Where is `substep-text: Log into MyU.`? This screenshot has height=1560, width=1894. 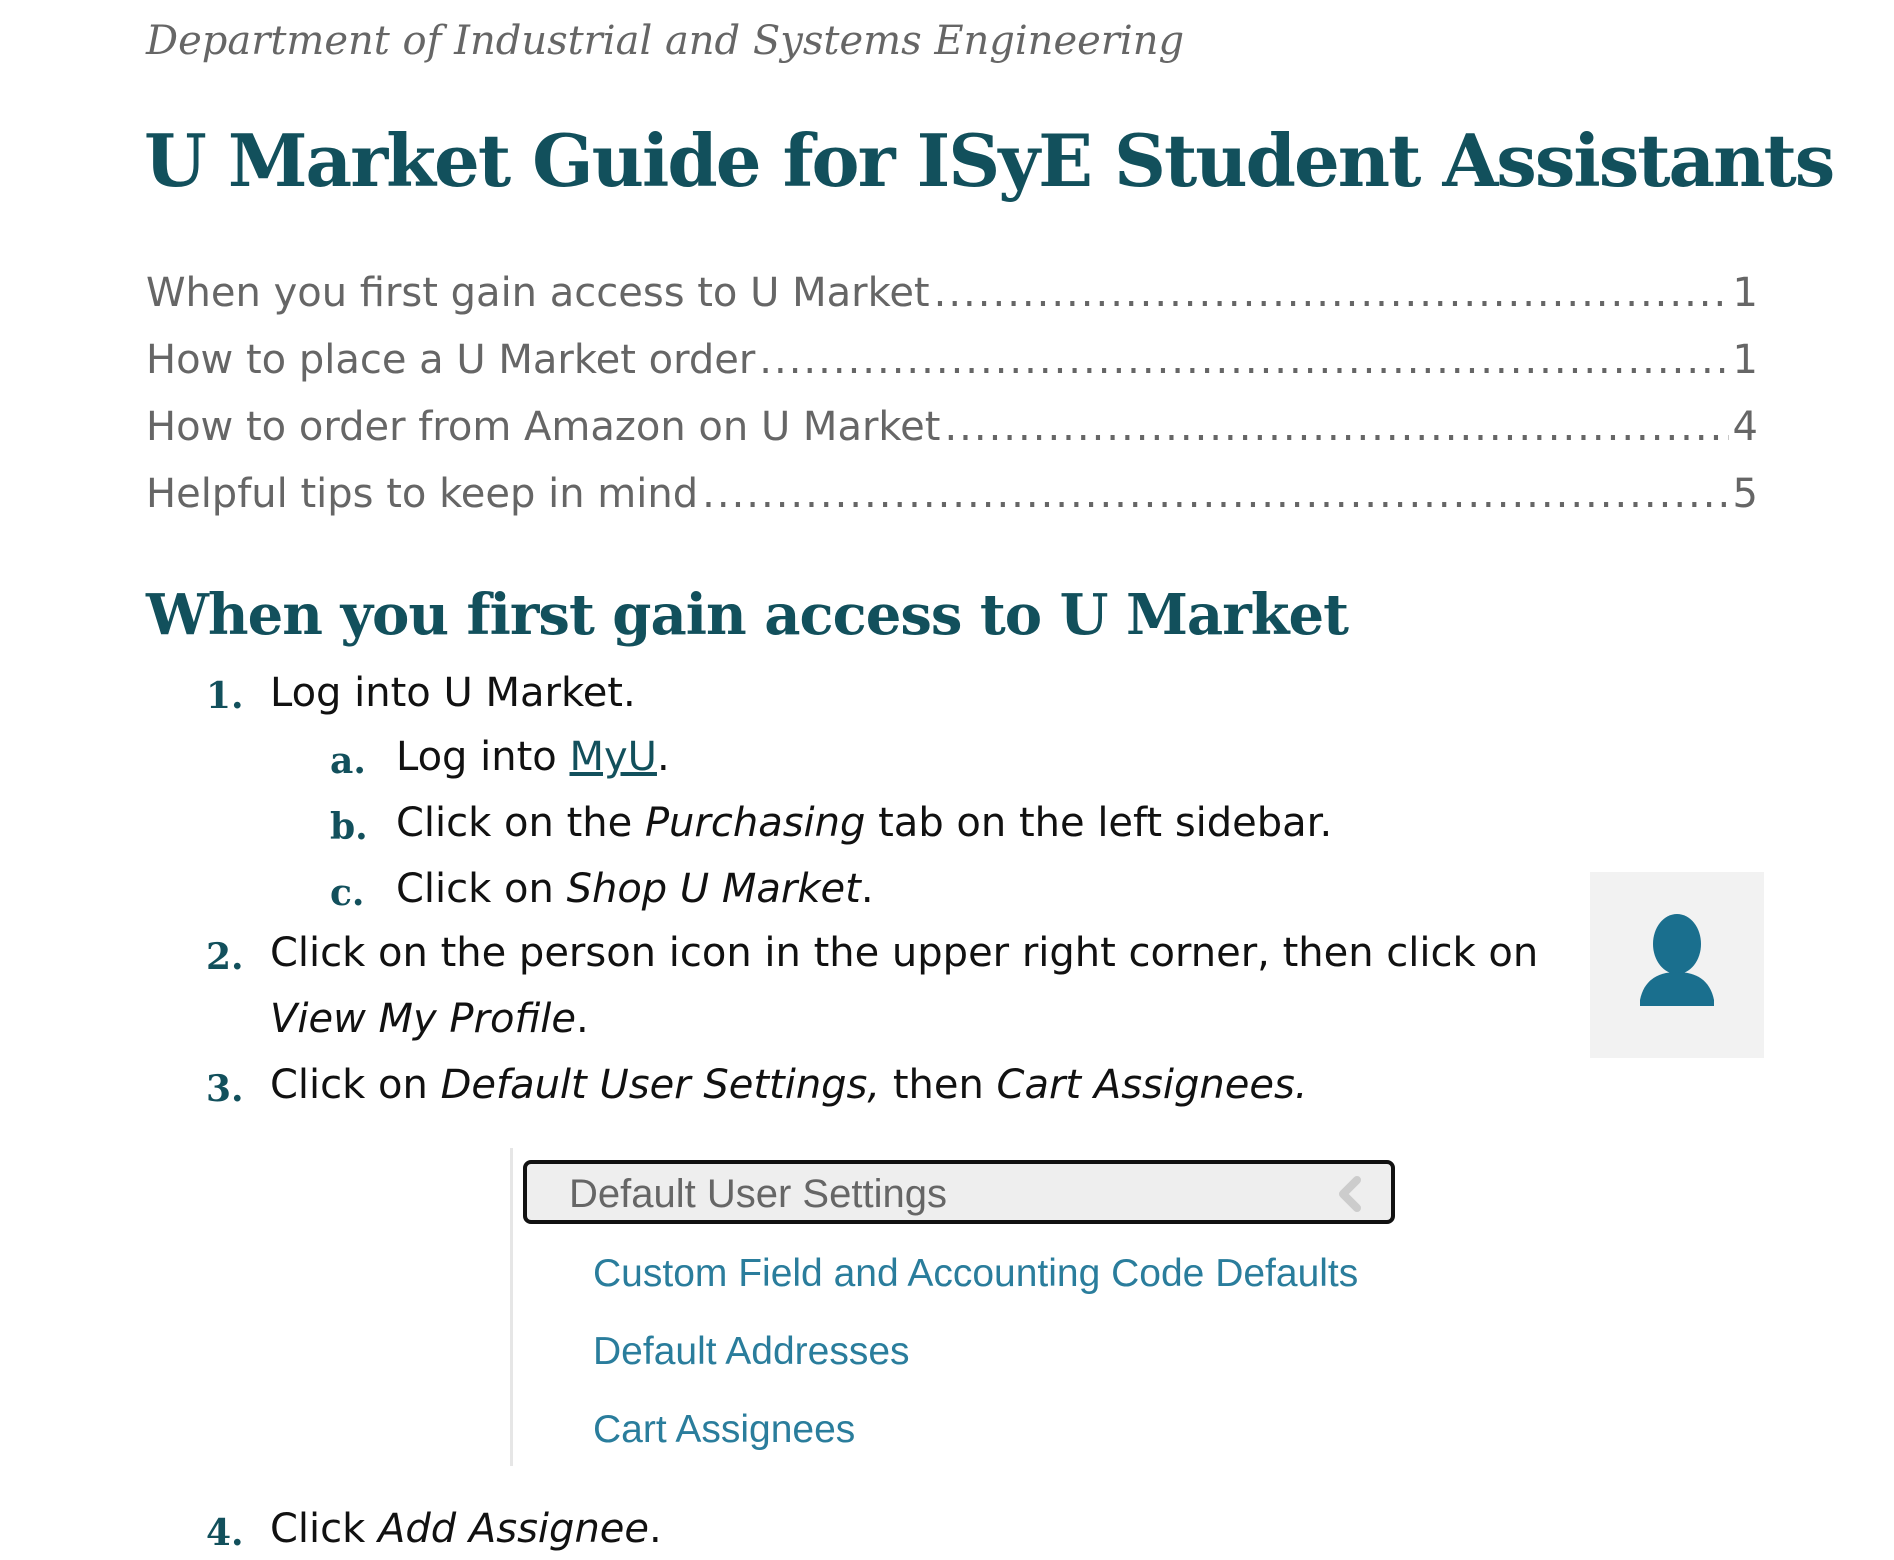 substep-text: Log into MyU. is located at coordinates (533, 757).